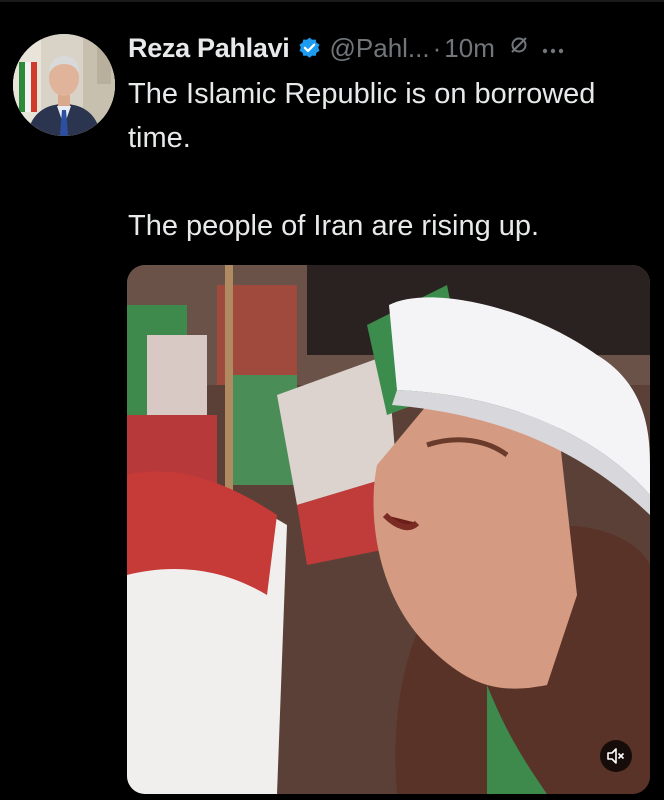 This screenshot has width=664, height=800. I want to click on more-options-icon, so click(553, 48).